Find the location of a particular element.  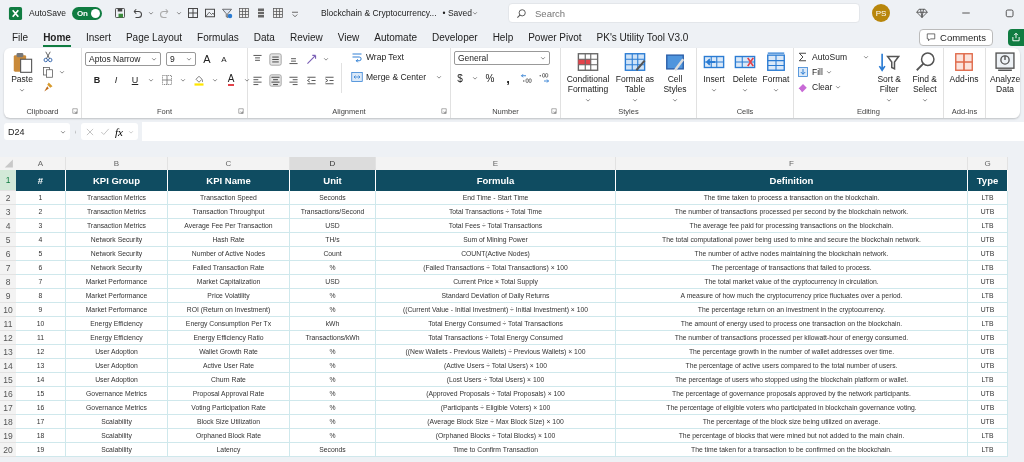

row-header: 18 is located at coordinates (8, 422).